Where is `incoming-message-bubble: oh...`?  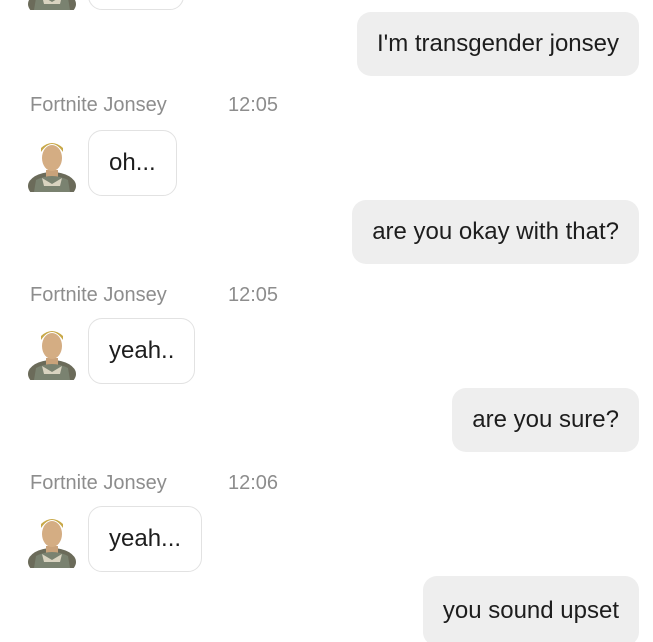 incoming-message-bubble: oh... is located at coordinates (132, 163).